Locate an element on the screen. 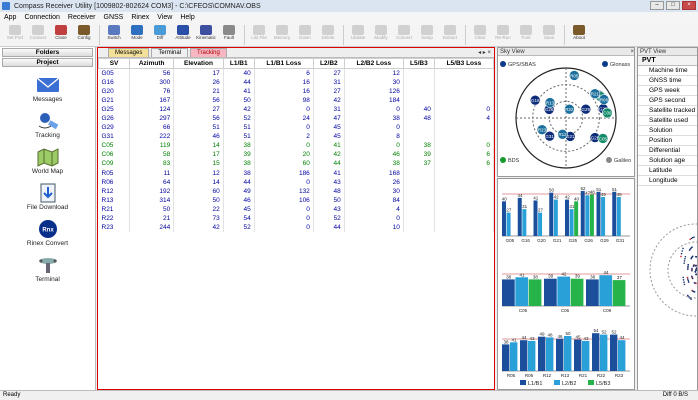  table-row: C05 119 14 38 0 41 0 38 0 is located at coordinates (296, 146).